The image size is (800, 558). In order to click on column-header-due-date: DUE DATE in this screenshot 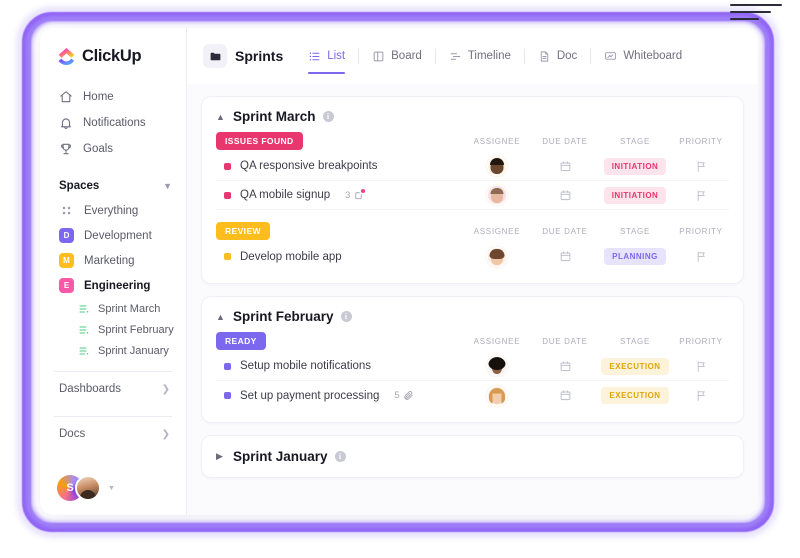, I will do `click(565, 231)`.